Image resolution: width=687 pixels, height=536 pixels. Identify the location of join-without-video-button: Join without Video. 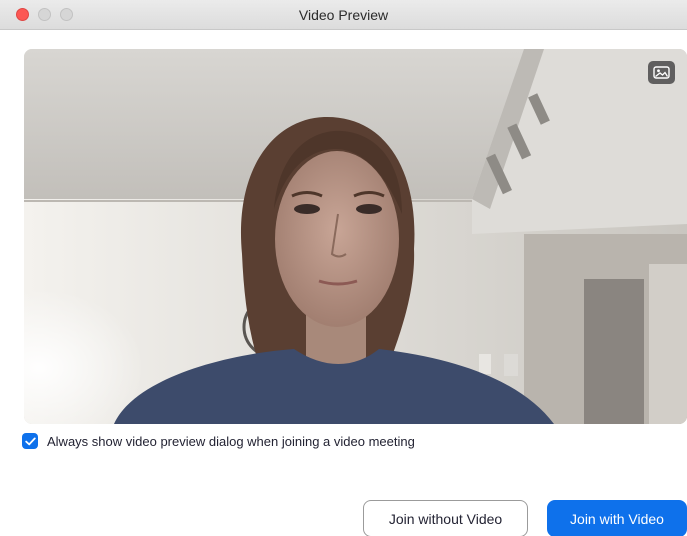
(445, 518).